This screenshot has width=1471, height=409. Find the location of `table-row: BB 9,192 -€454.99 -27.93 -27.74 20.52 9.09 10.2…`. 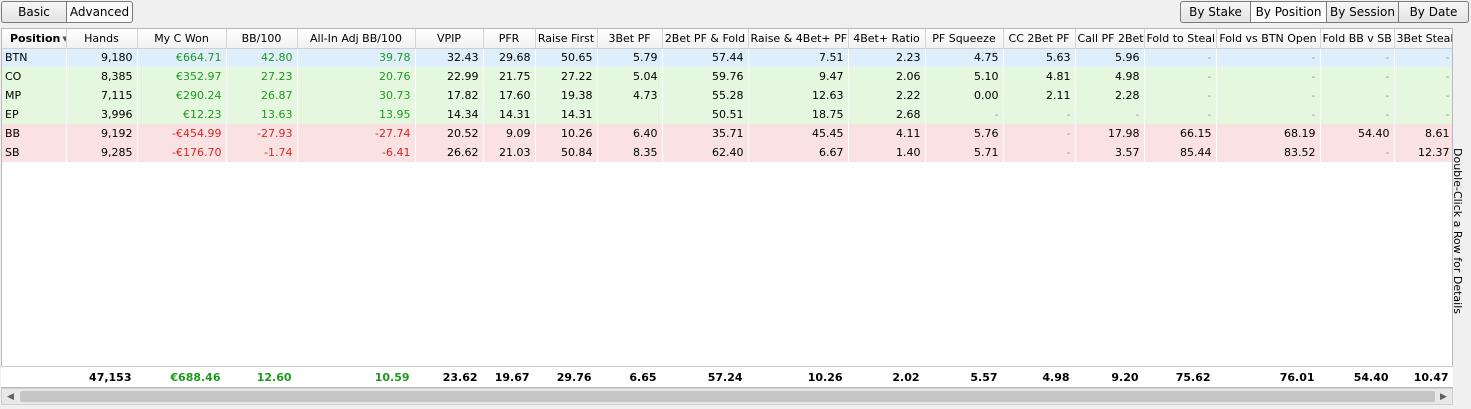

table-row: BB 9,192 -€454.99 -27.93 -27.74 20.52 9.09 10.2… is located at coordinates (727, 133).